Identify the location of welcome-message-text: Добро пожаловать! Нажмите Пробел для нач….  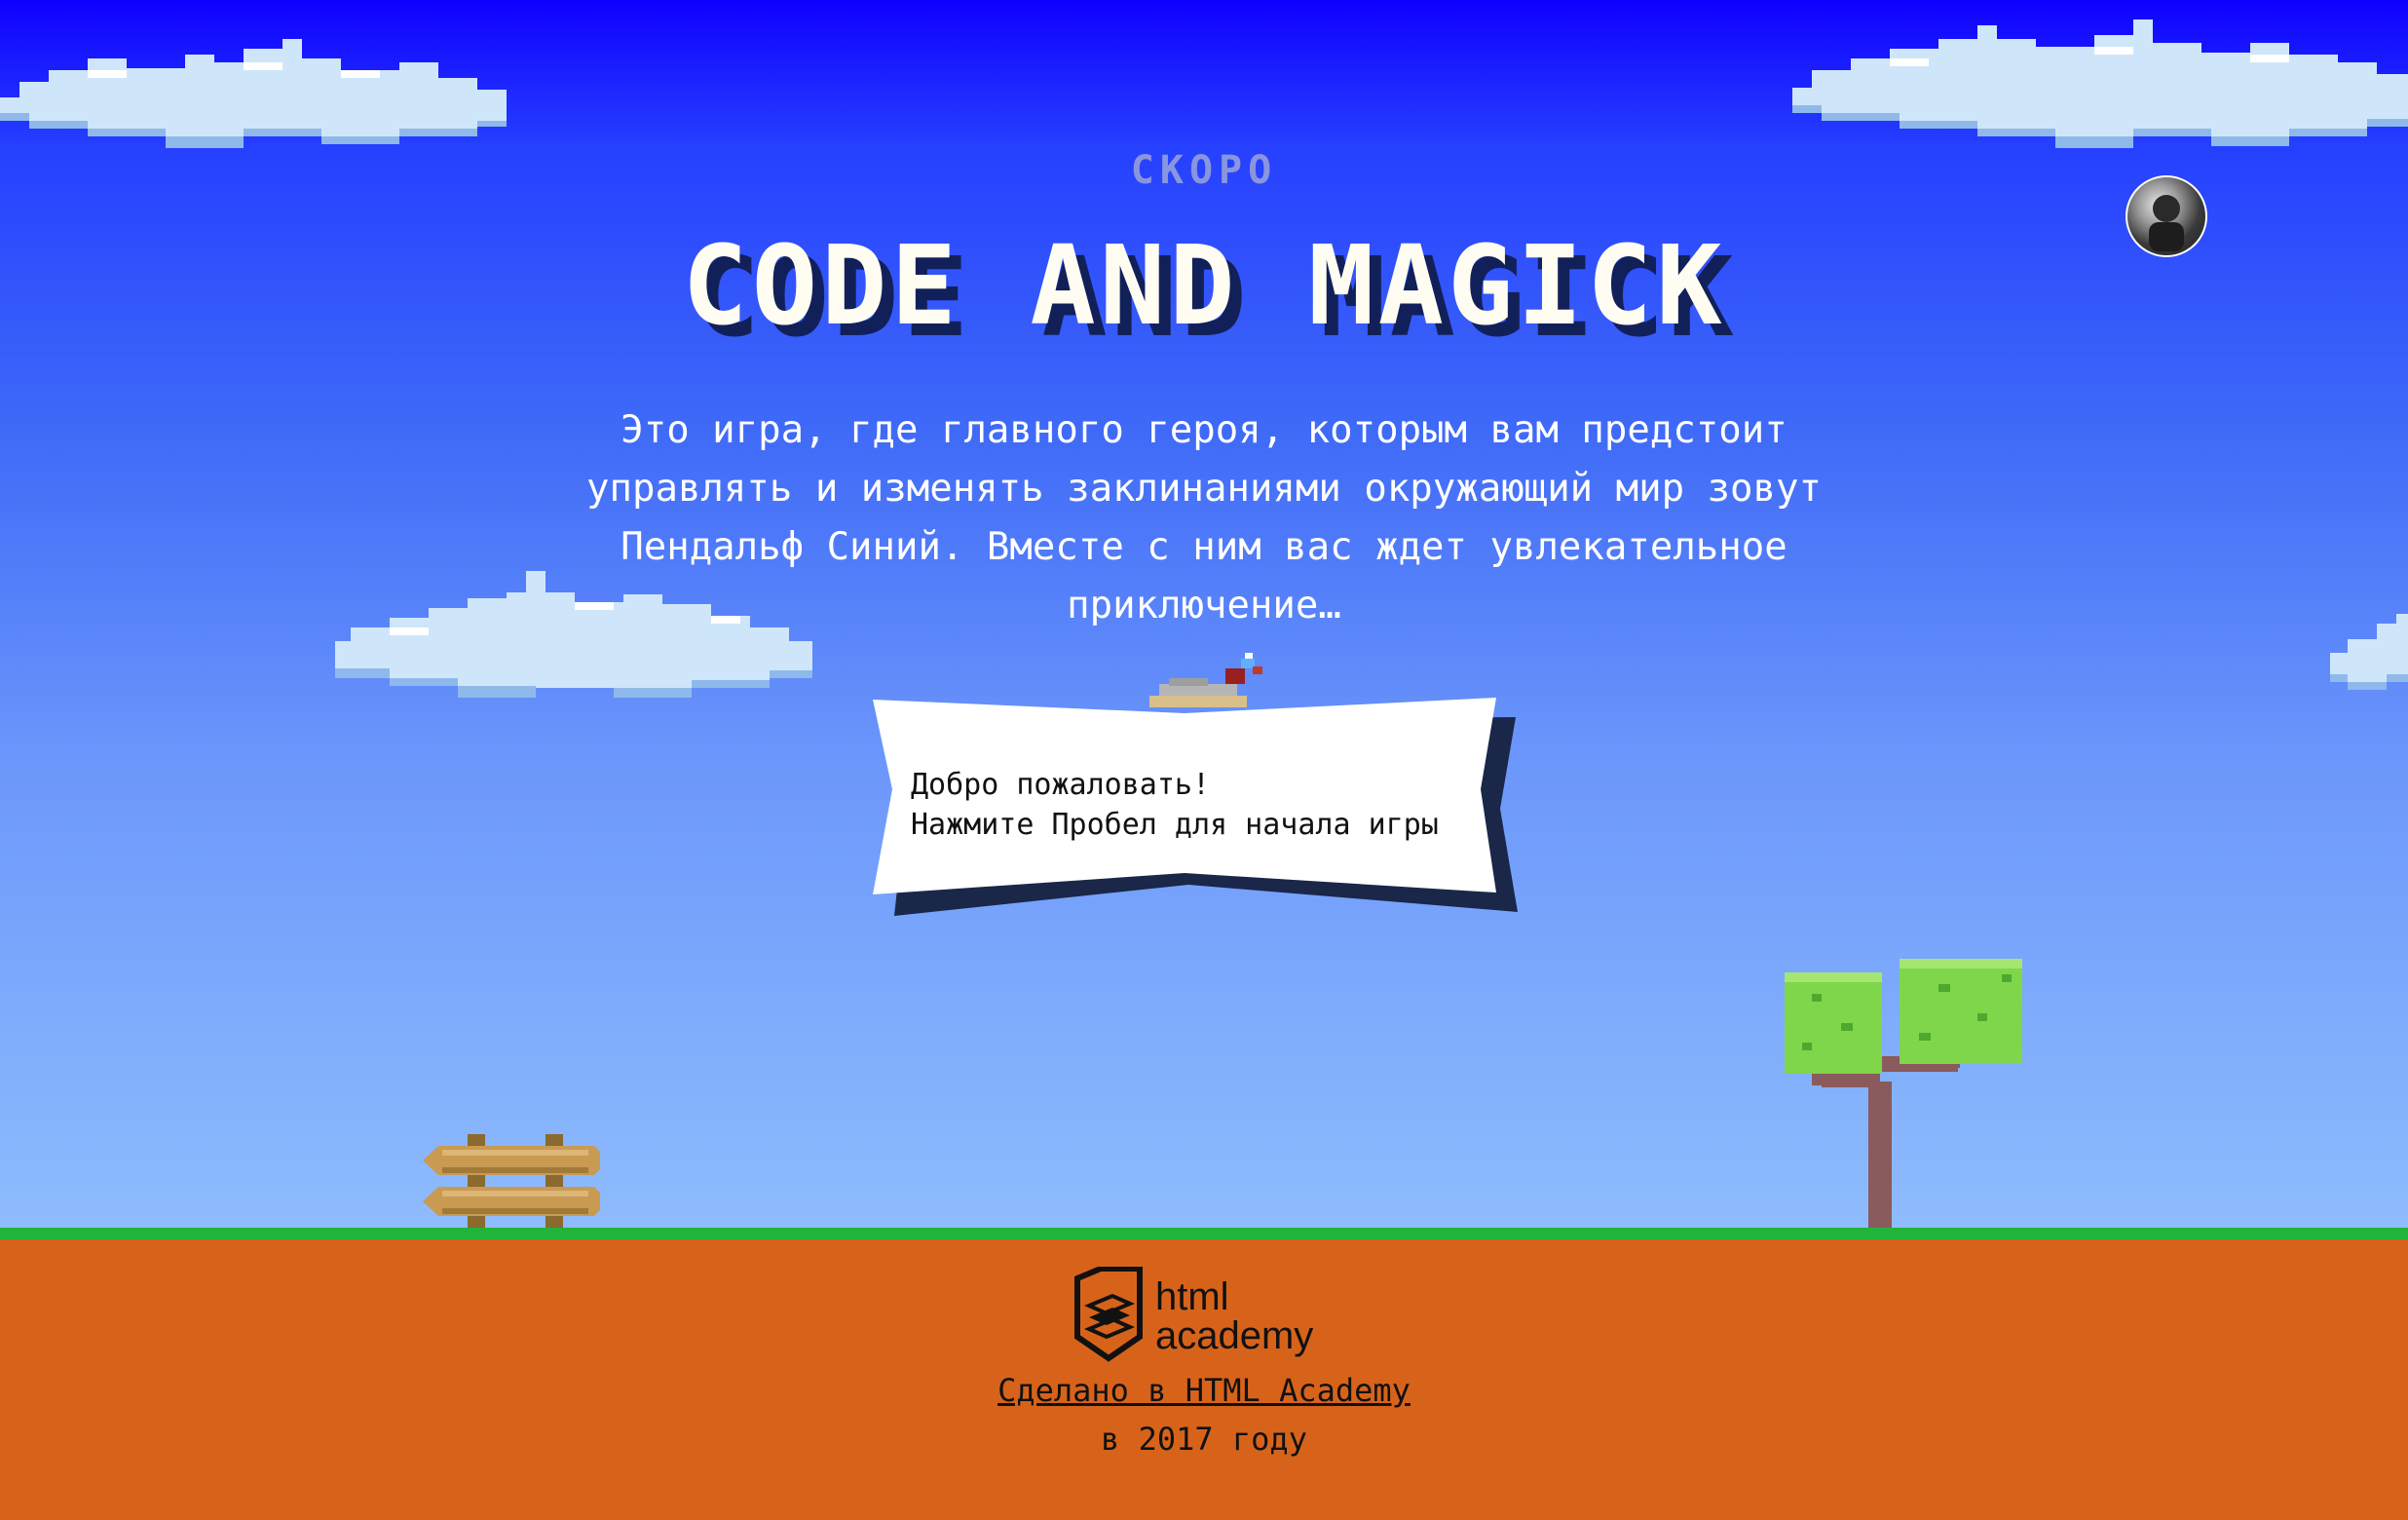
(1175, 805).